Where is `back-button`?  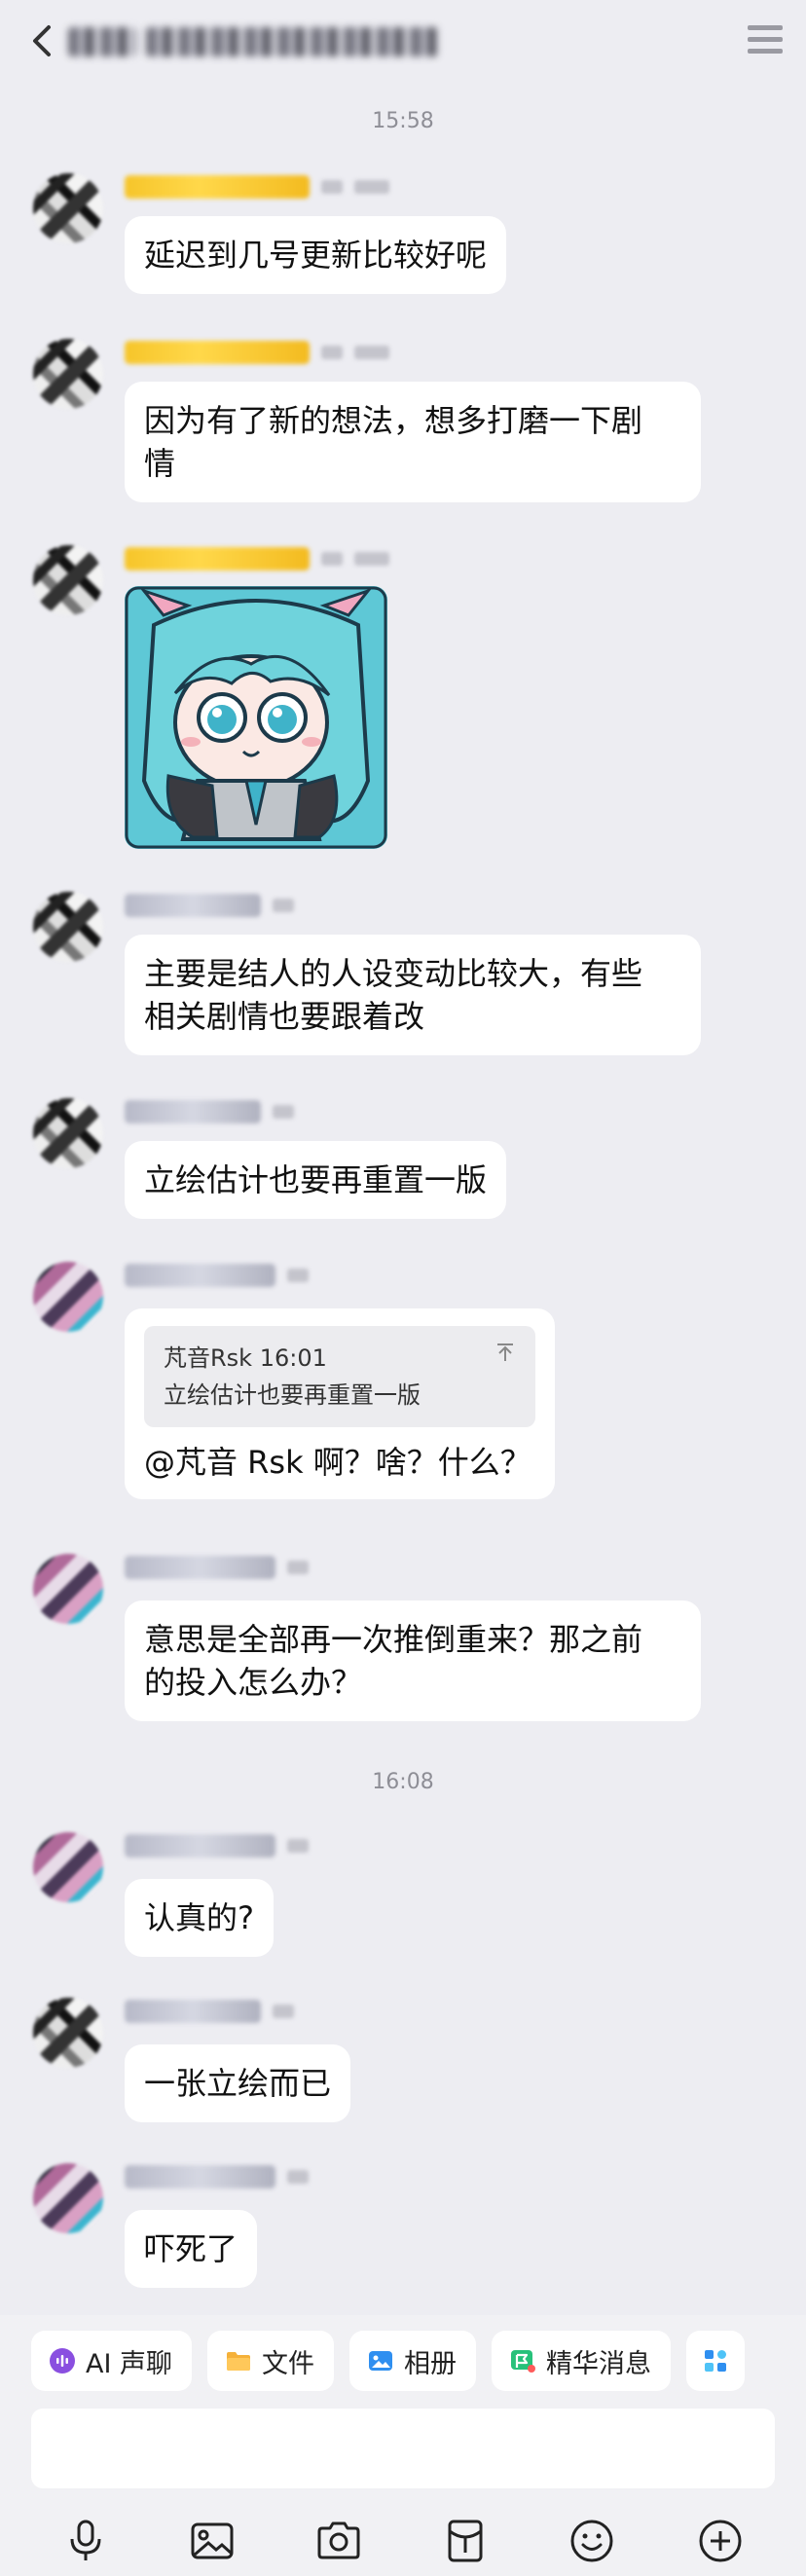 back-button is located at coordinates (42, 40).